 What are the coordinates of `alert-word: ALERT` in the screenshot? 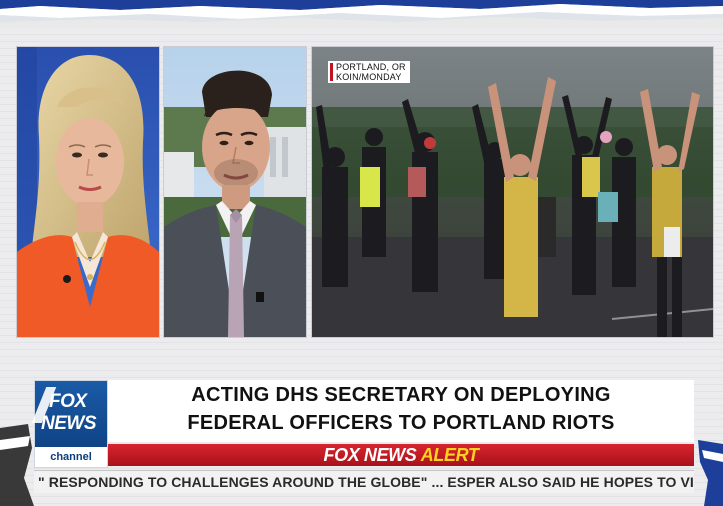 It's located at (449, 455).